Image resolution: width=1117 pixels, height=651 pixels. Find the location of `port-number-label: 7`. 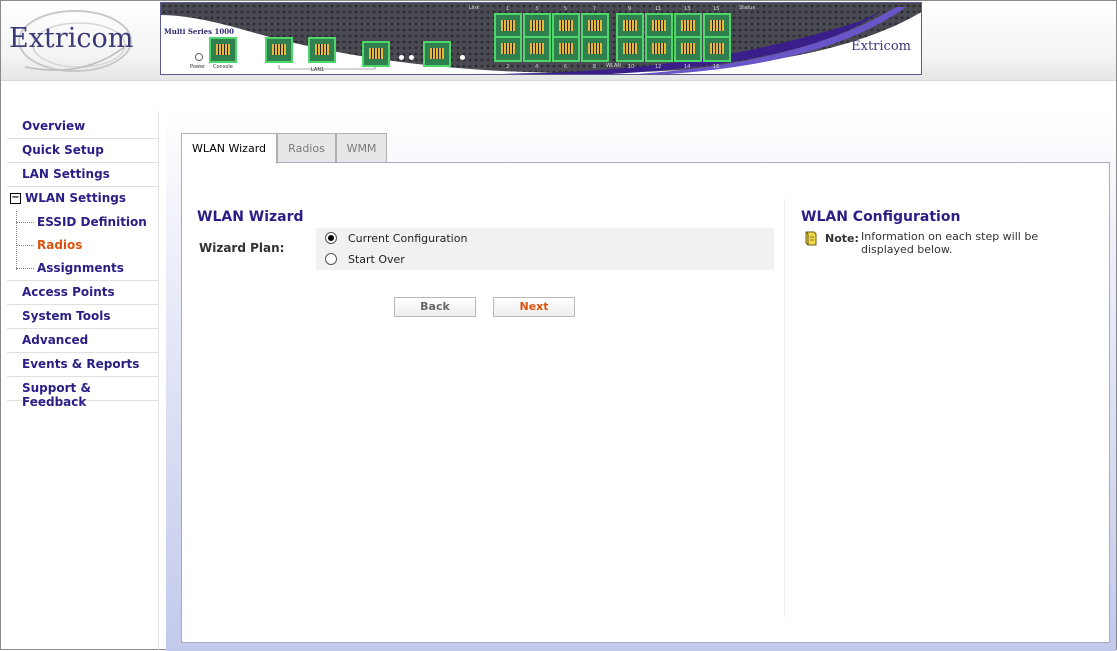

port-number-label: 7 is located at coordinates (595, 9).